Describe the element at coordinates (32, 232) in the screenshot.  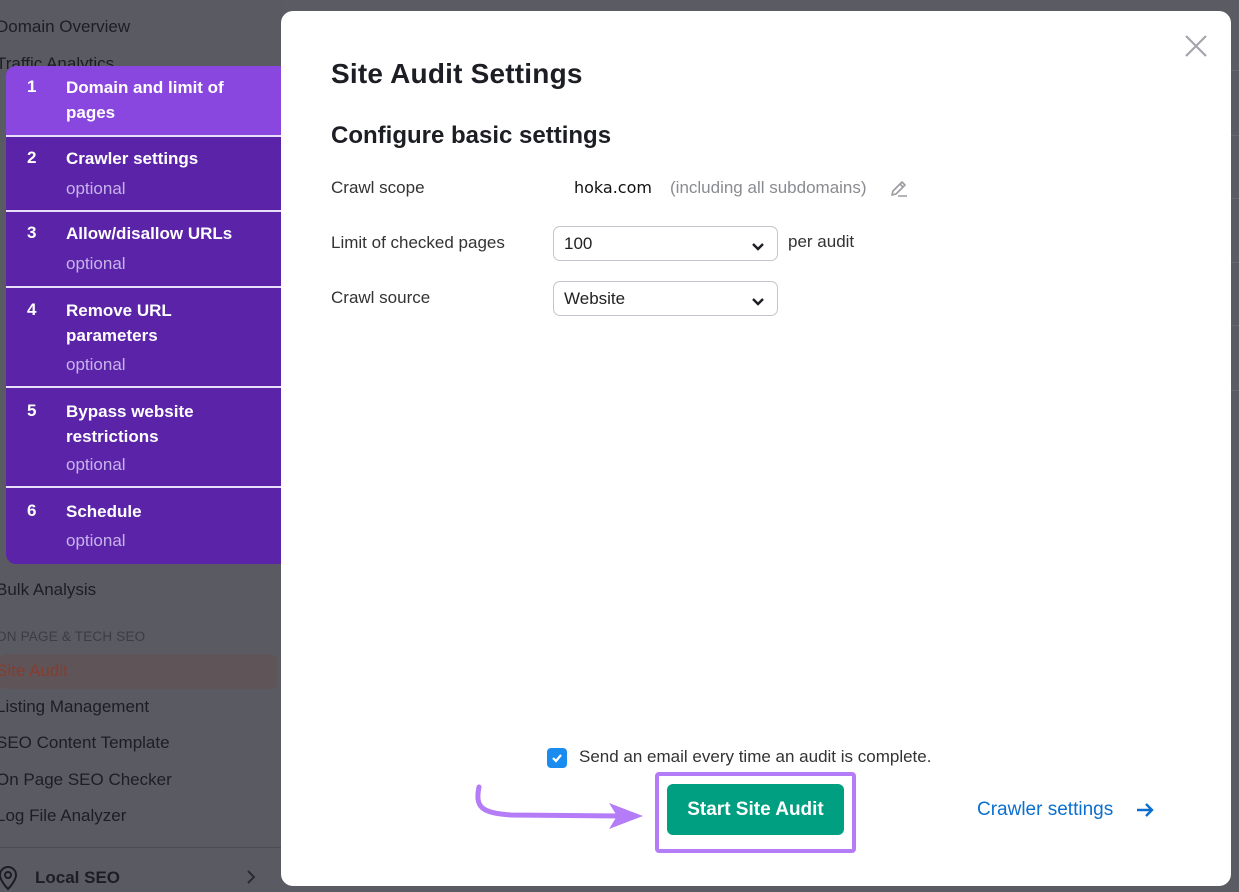
I see `step-number: 3` at that location.